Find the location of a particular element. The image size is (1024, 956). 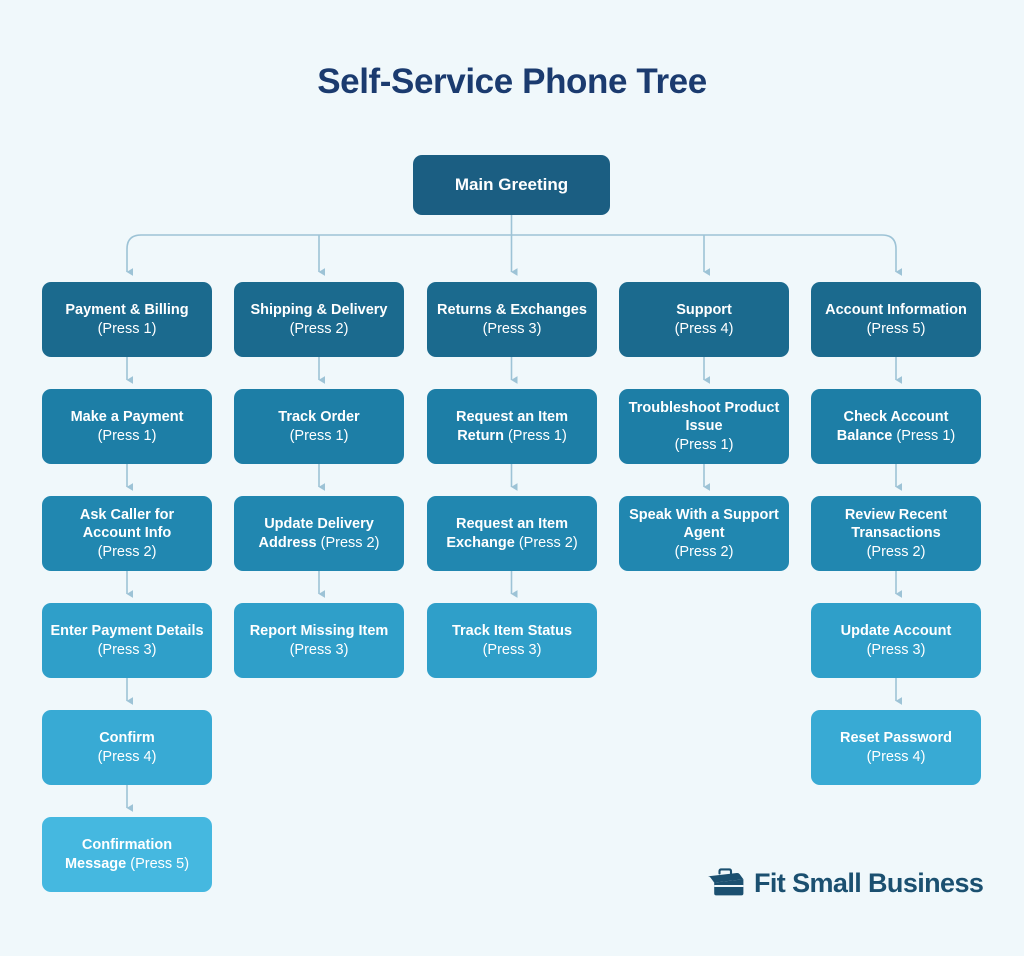

node-title: Confirm is located at coordinates (127, 737).